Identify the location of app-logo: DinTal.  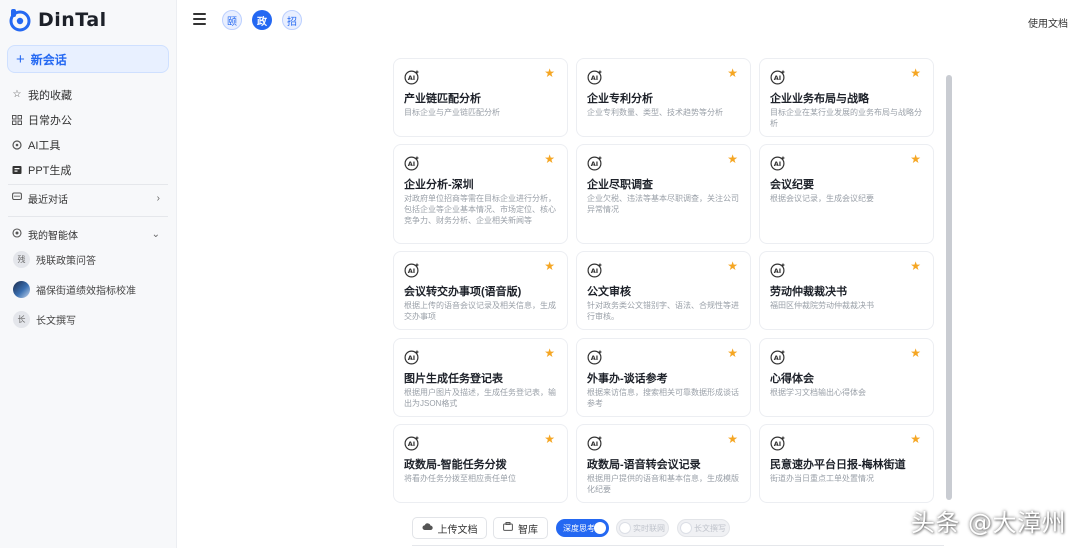
(57, 20).